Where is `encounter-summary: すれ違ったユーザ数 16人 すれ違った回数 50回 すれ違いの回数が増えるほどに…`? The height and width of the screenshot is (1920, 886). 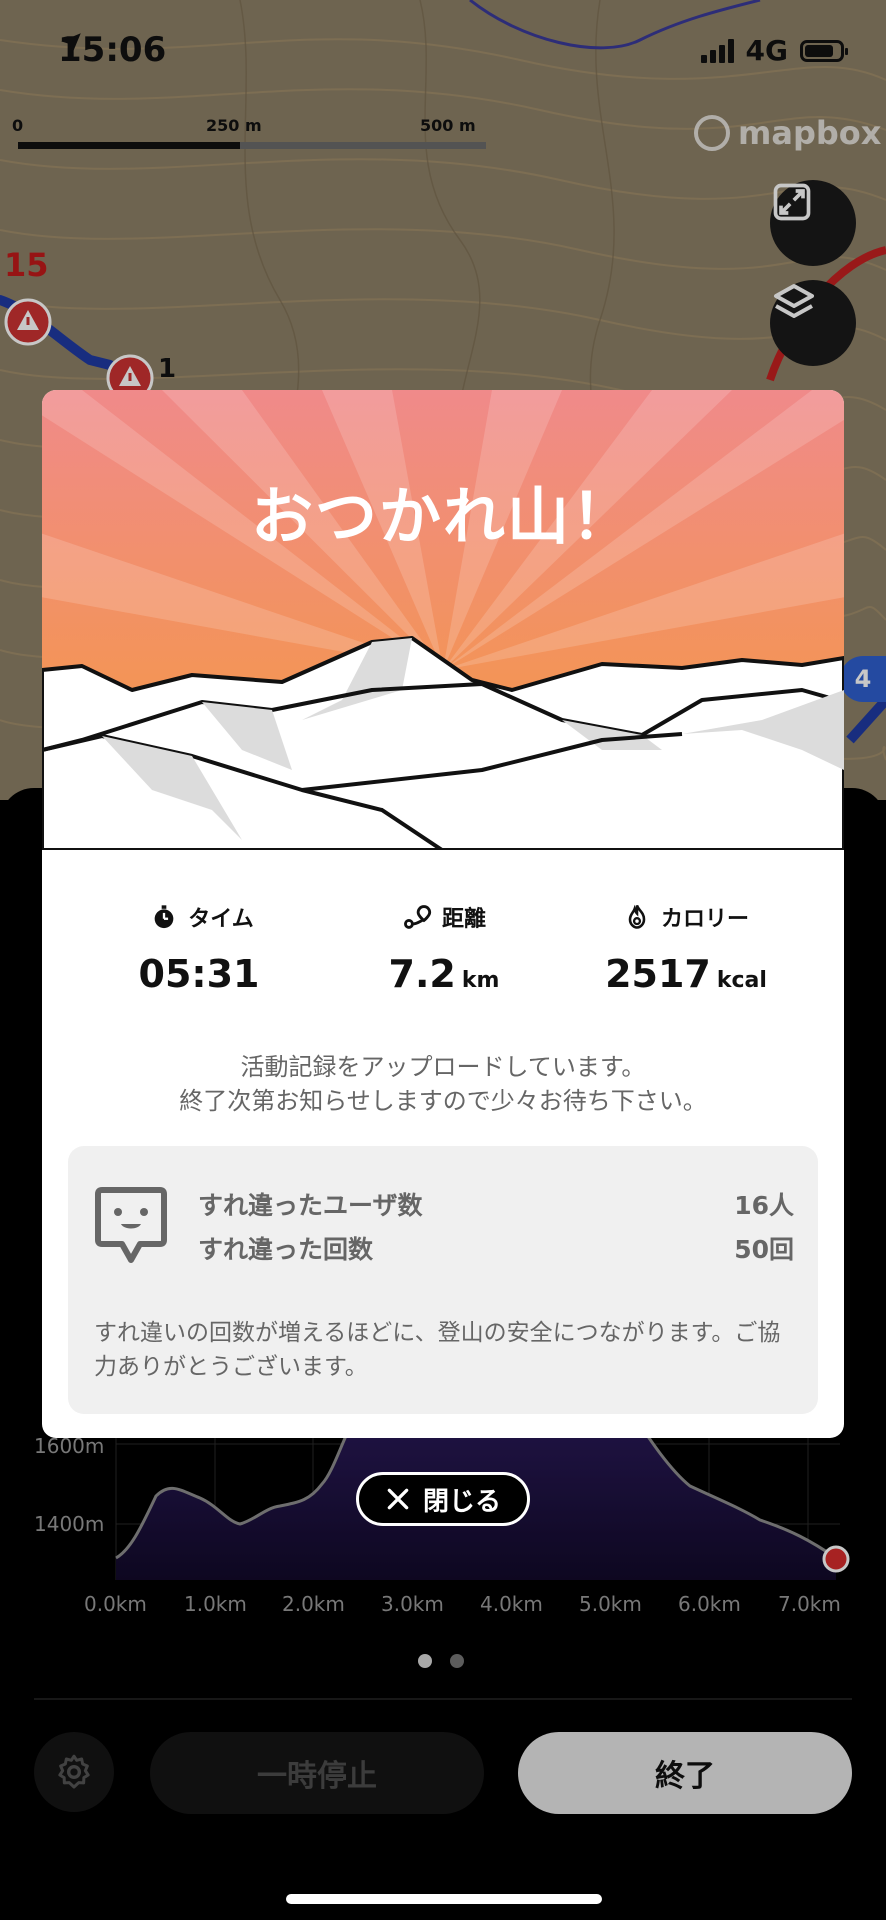 encounter-summary: すれ違ったユーザ数 16人 すれ違った回数 50回 すれ違いの回数が増えるほどに… is located at coordinates (443, 1280).